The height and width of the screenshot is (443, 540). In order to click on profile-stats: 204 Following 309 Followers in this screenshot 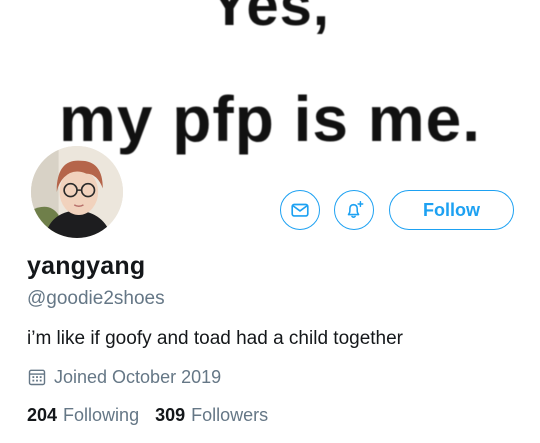, I will do `click(147, 415)`.